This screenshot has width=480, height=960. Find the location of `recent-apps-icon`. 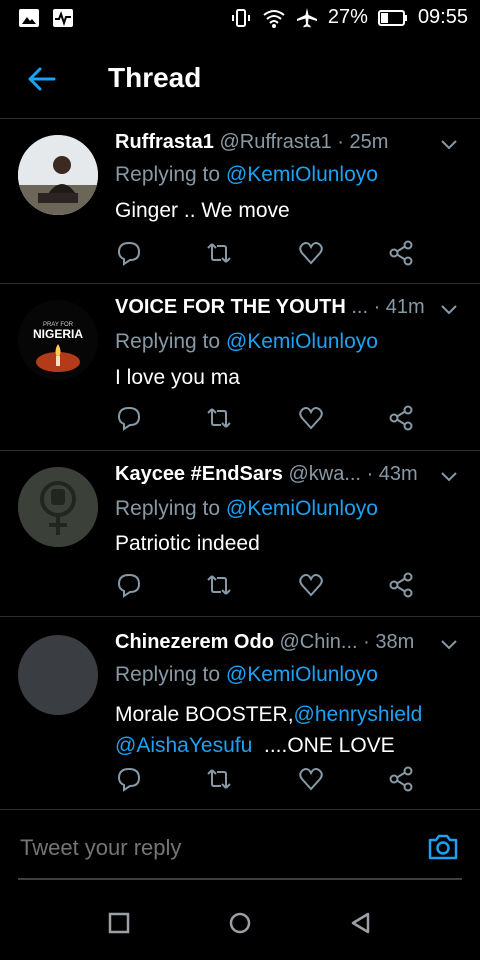

recent-apps-icon is located at coordinates (119, 923).